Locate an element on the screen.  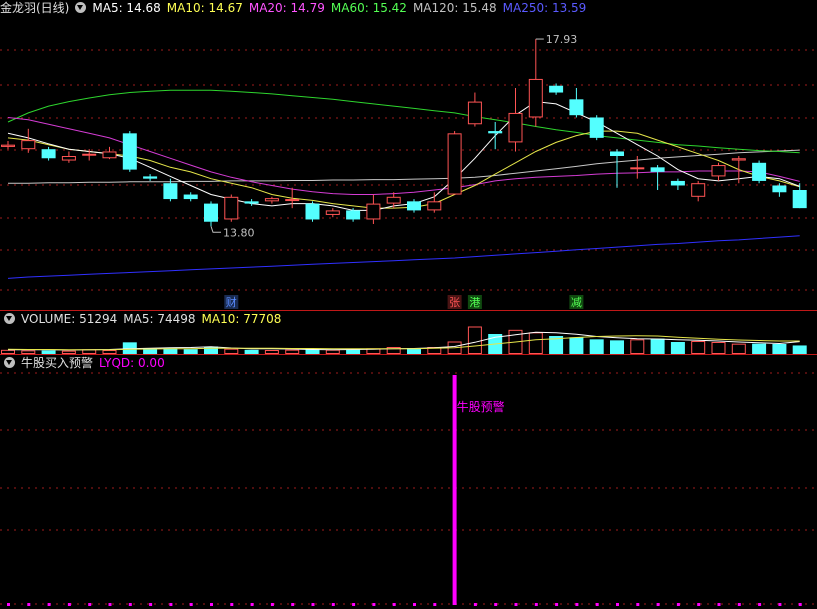
stock-name: 金龙羽(日线) is located at coordinates (34, 8).